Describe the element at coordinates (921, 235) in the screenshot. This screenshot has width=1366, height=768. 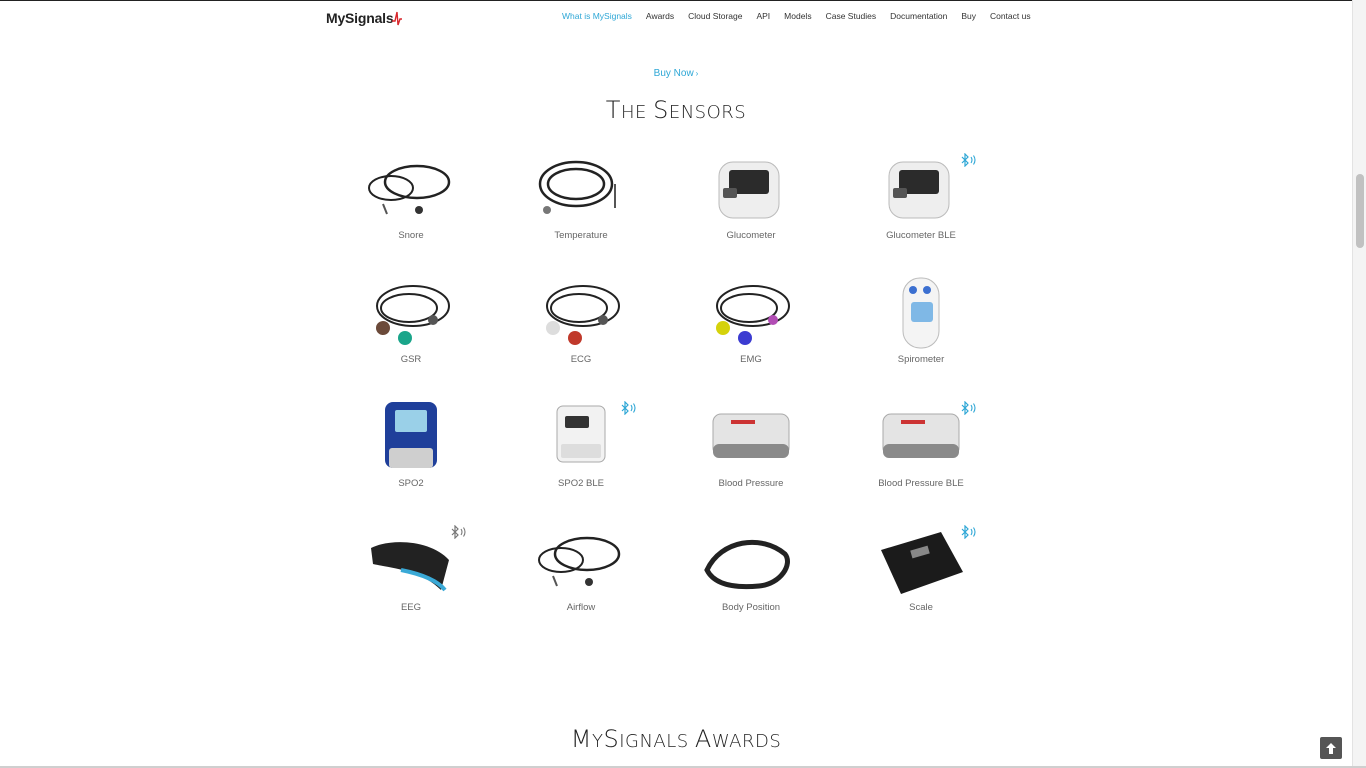
I see `sensor-label: Glucometer BLE` at that location.